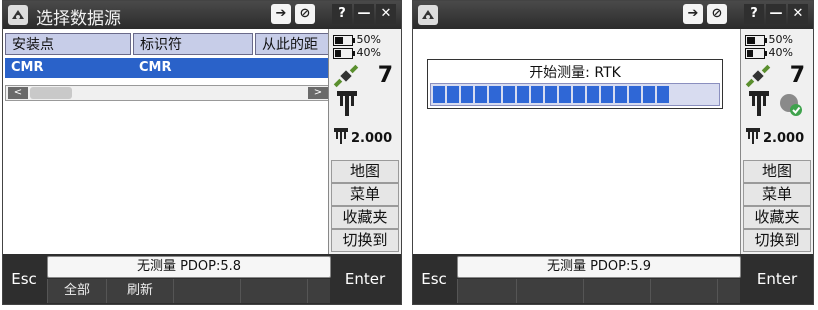 The image size is (818, 310). I want to click on progress-label: 开始测量: RTK, so click(575, 73).